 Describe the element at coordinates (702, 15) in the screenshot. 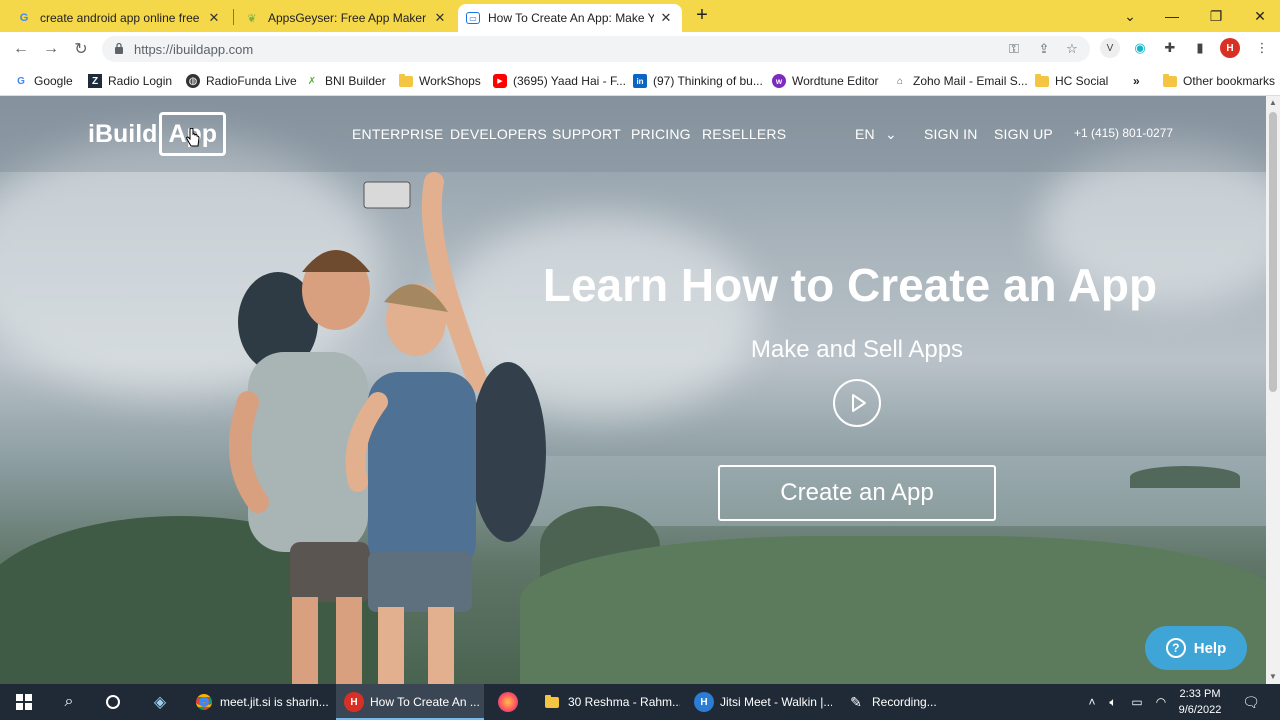

I see `new-tab-button: +` at that location.